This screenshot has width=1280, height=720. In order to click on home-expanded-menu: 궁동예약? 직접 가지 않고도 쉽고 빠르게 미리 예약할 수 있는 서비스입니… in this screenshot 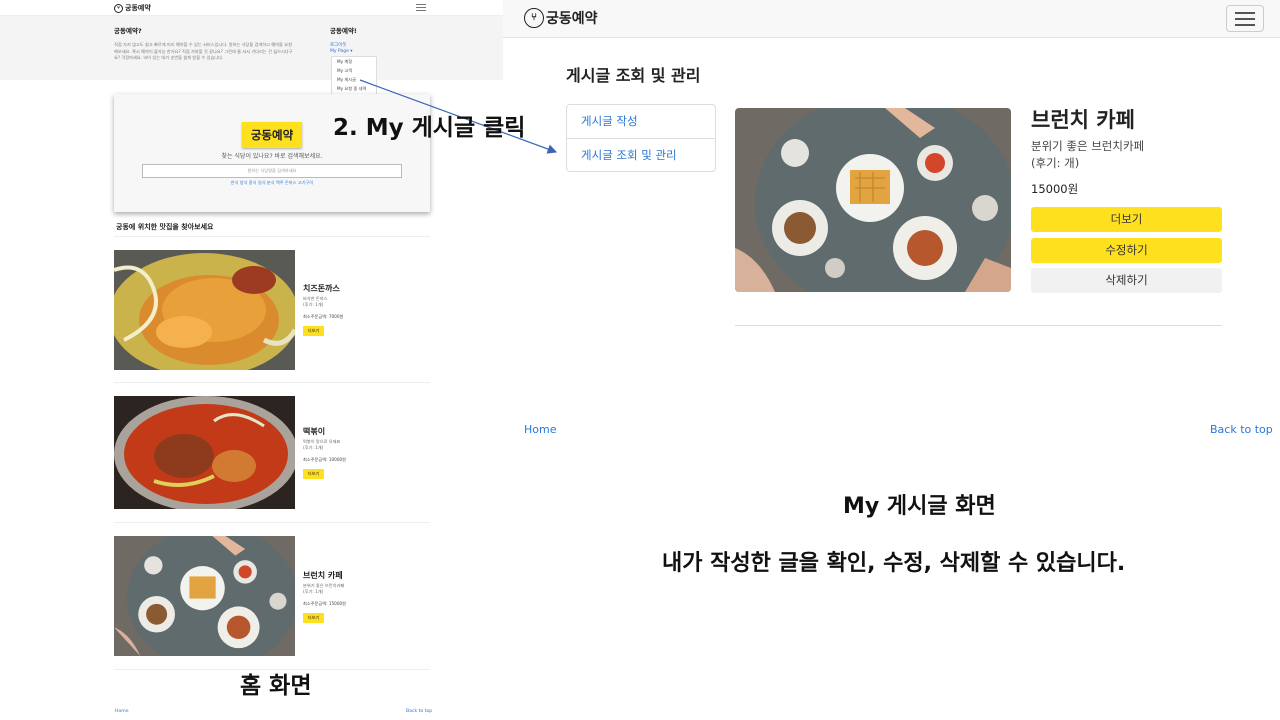, I will do `click(251, 48)`.